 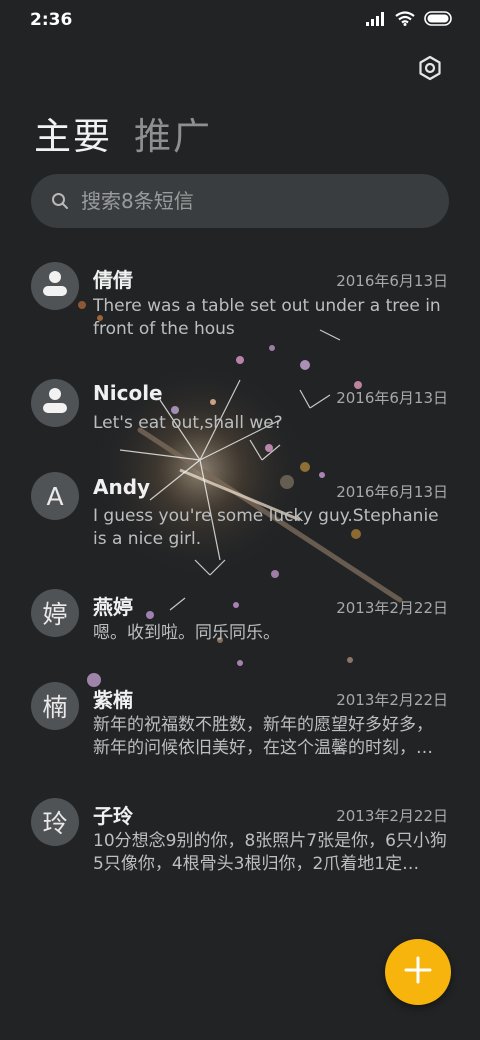 What do you see at coordinates (123, 133) in the screenshot?
I see `tab-bar: 主要 推广` at bounding box center [123, 133].